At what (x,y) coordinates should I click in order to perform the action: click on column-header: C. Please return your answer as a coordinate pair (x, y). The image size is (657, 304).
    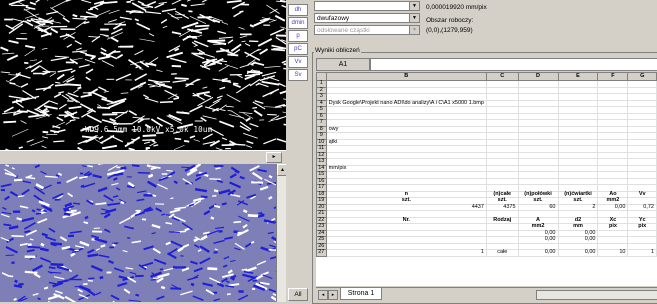
    Looking at the image, I should click on (502, 77).